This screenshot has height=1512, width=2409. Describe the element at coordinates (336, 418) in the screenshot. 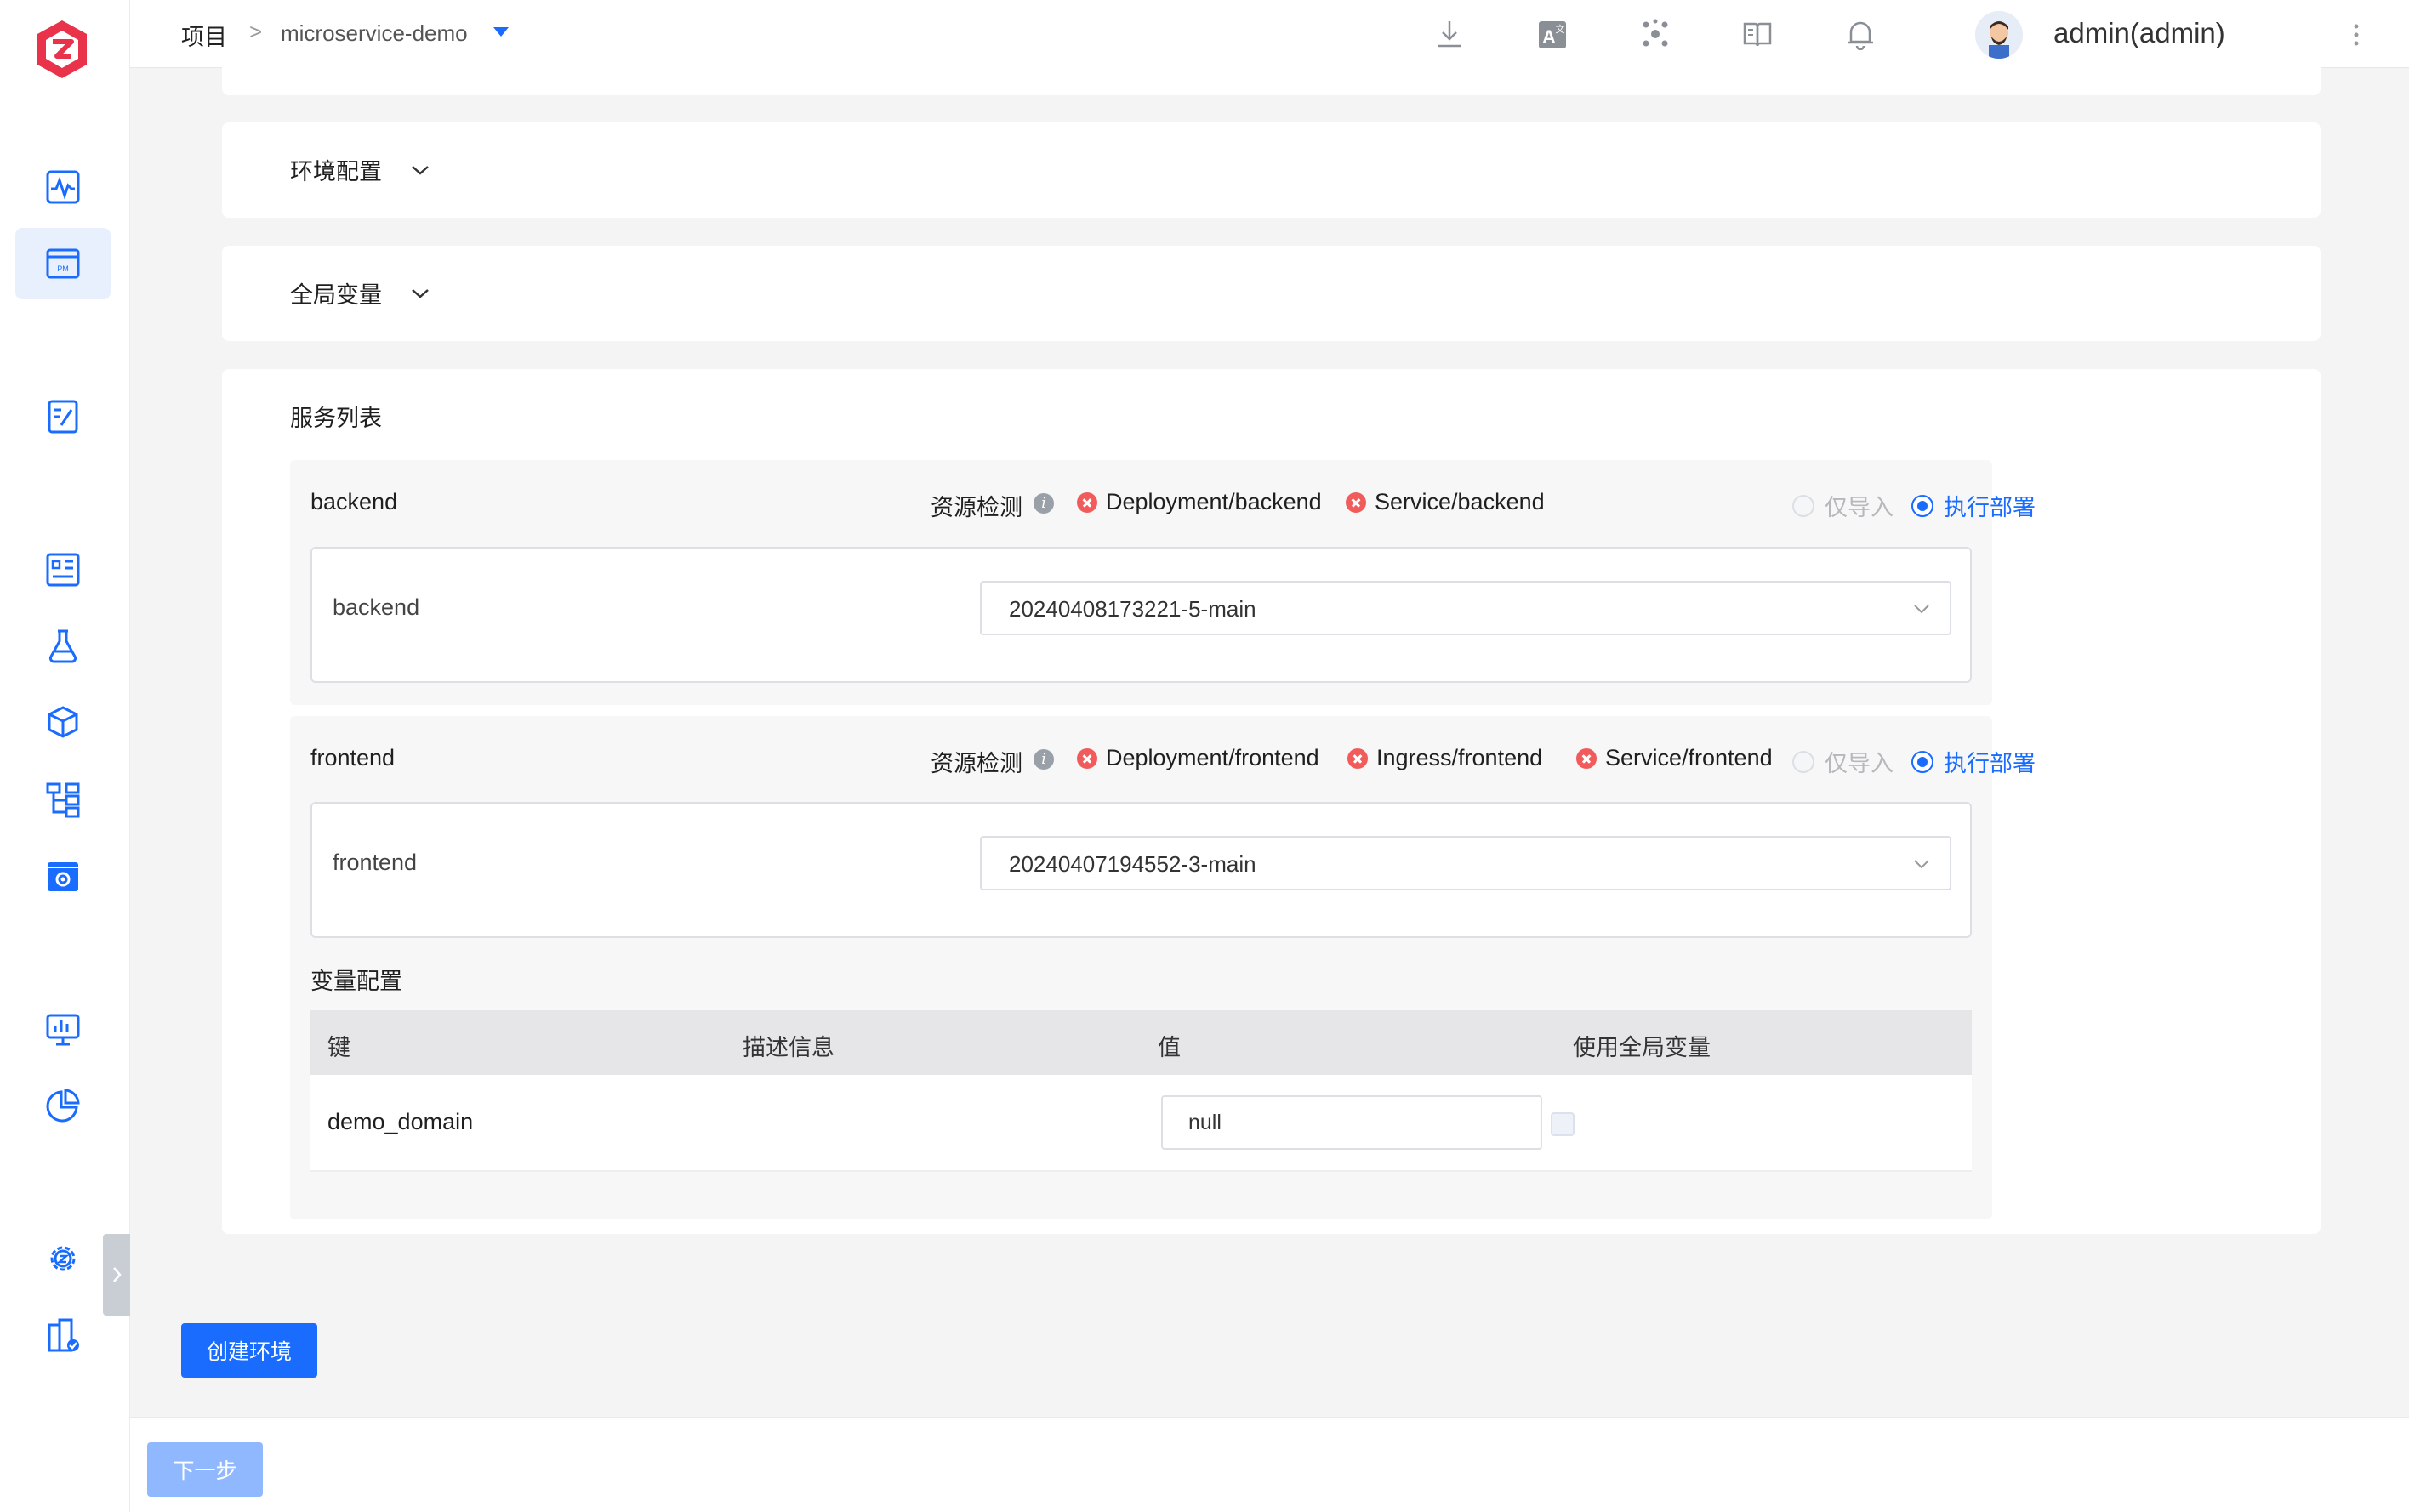

I see `service-list-title: 服务列表` at that location.